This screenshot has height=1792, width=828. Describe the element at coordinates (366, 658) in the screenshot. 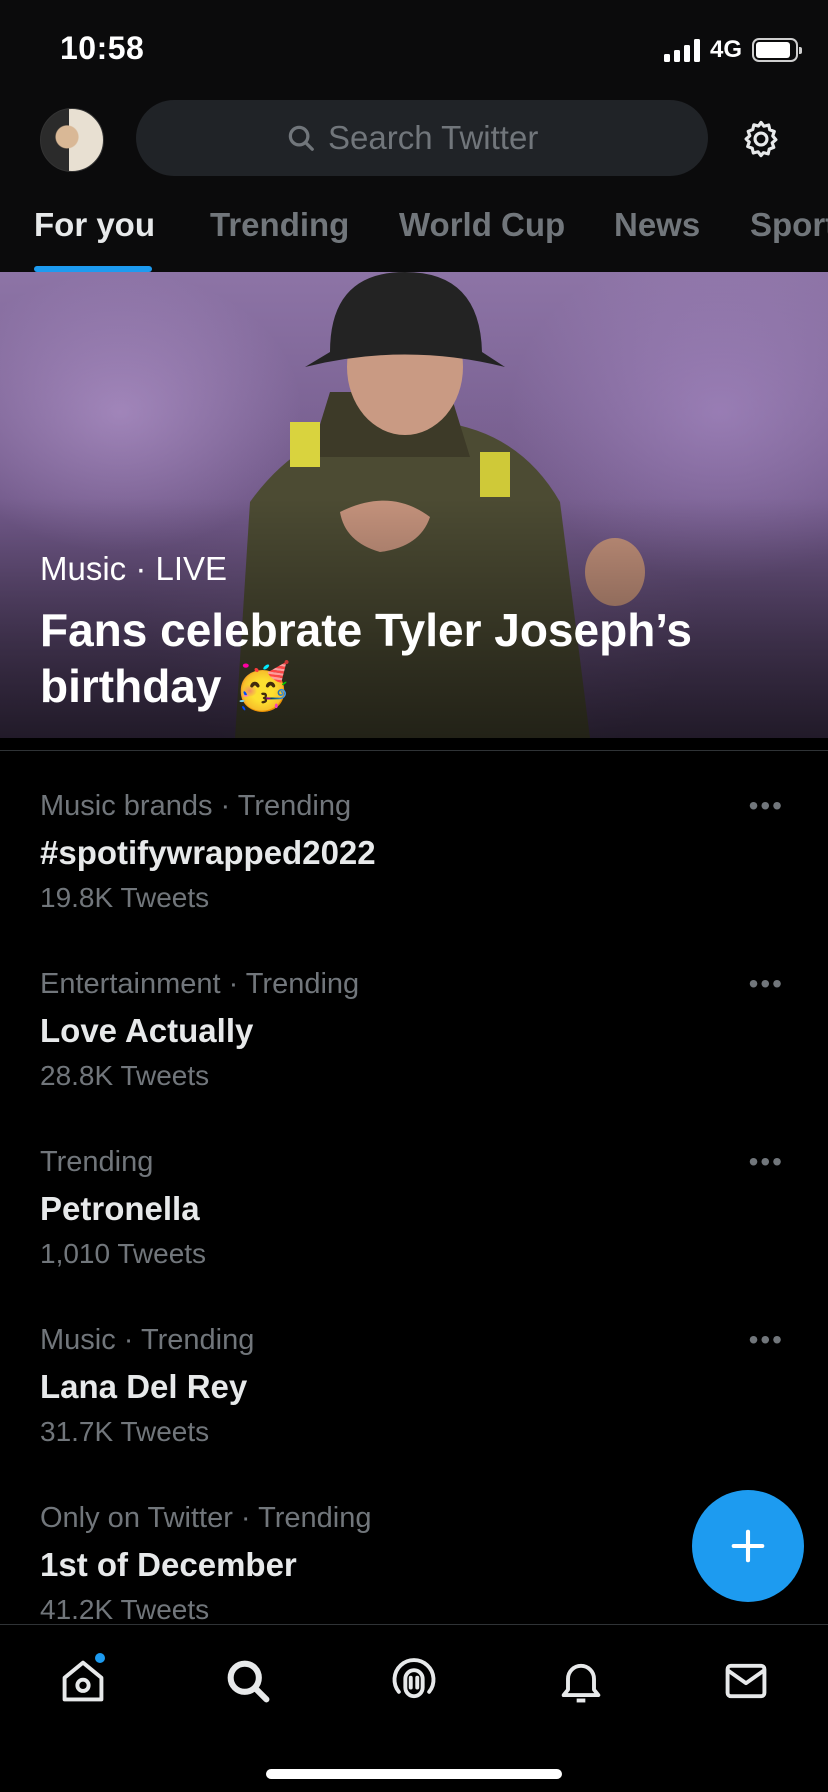

I see `hero-title: Fans celebrate Tyler Joseph’s birthday 🥳` at that location.